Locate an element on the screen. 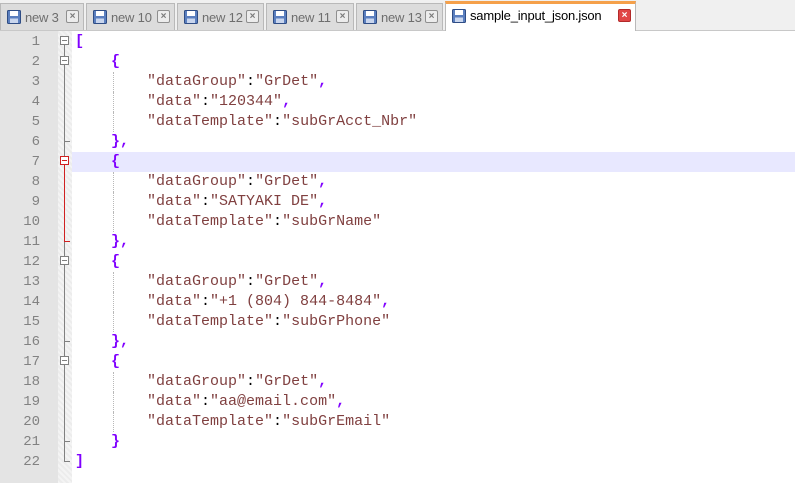 The height and width of the screenshot is (483, 795). code-line: 6 }, is located at coordinates (397, 142).